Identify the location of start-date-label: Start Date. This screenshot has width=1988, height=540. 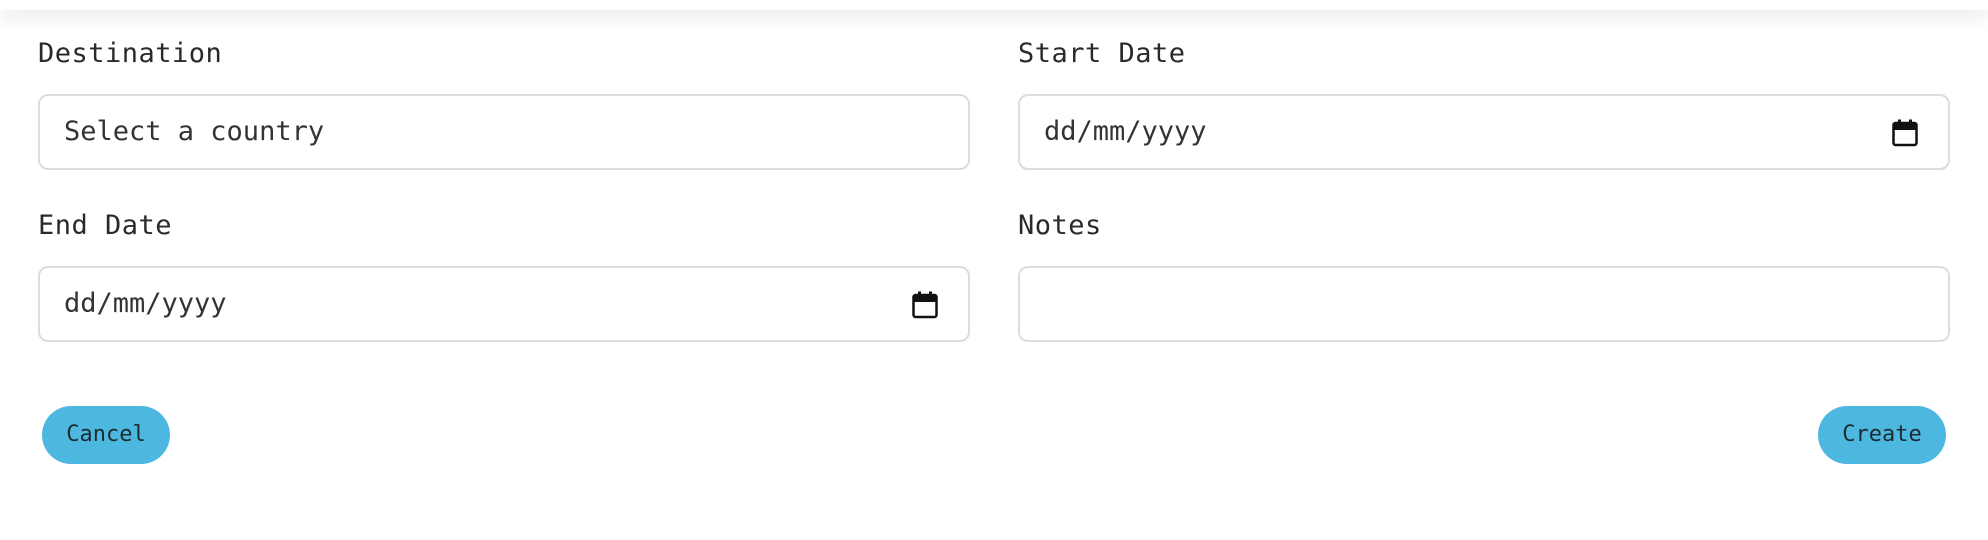
(1102, 53).